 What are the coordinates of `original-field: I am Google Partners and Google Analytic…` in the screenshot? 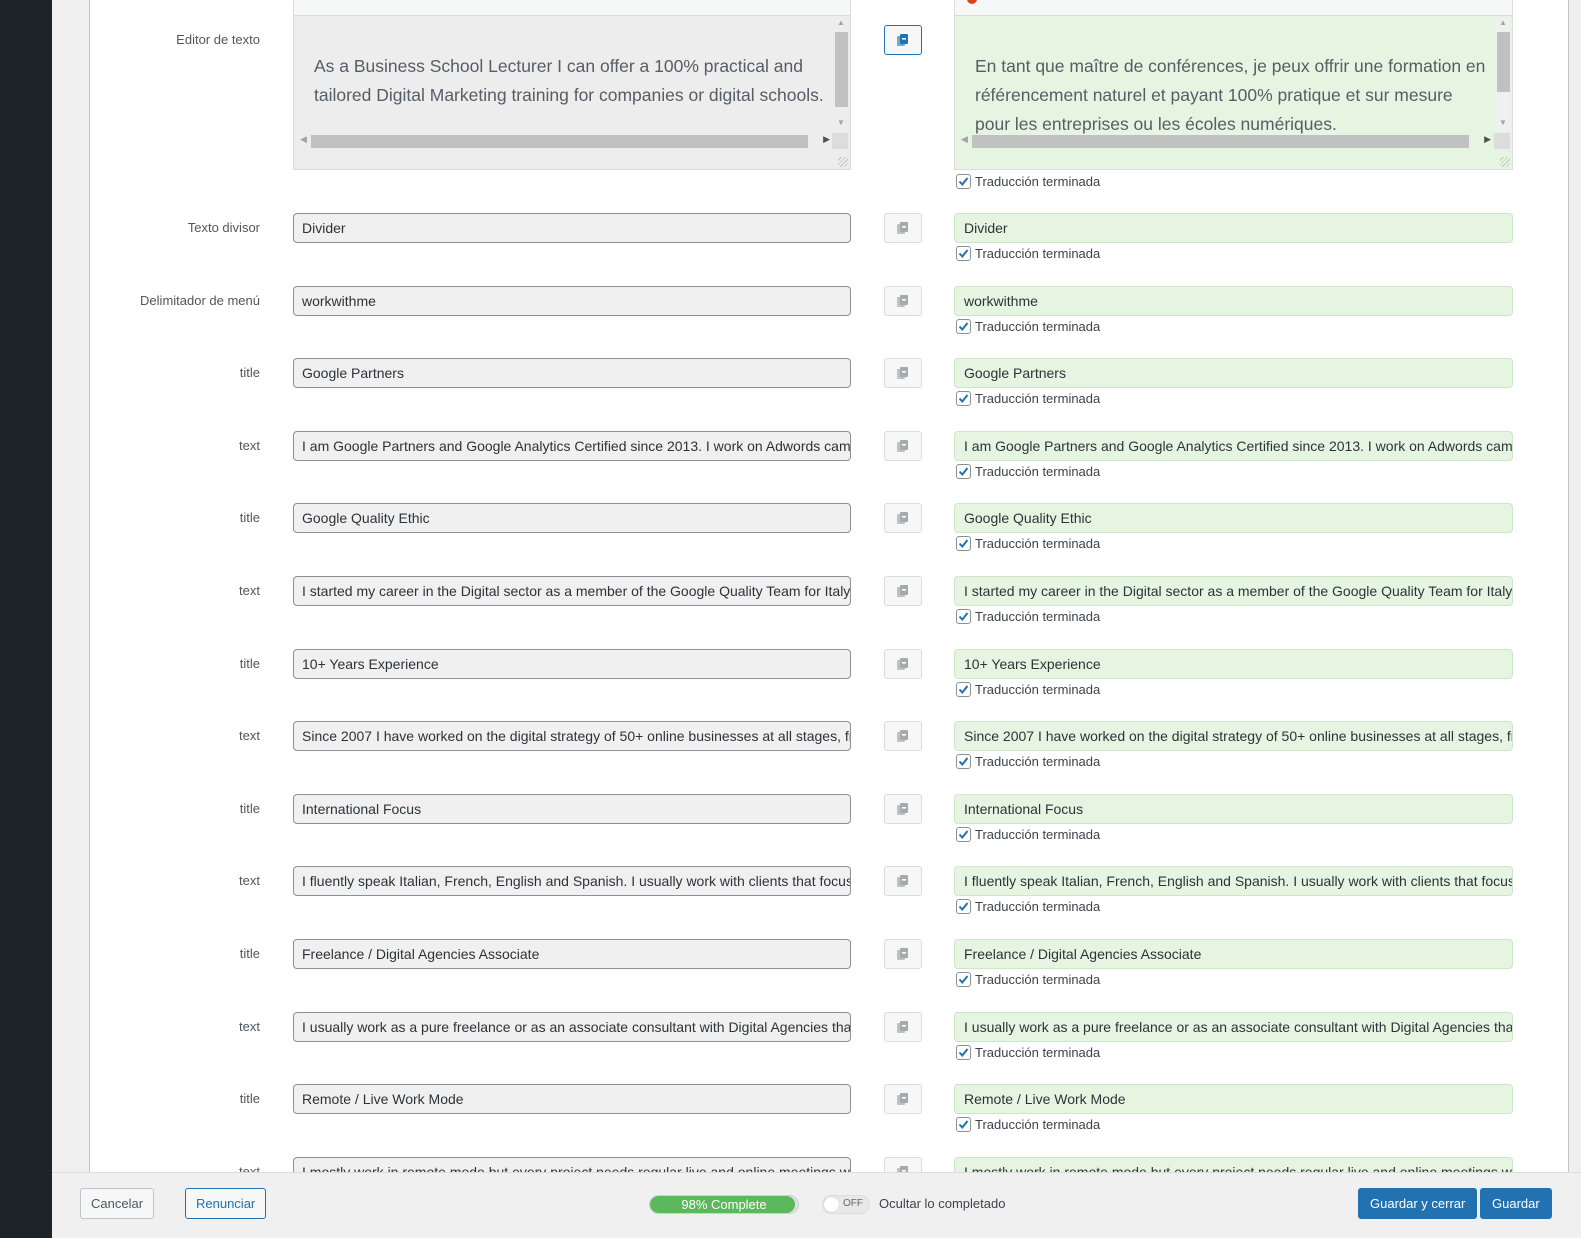 It's located at (572, 446).